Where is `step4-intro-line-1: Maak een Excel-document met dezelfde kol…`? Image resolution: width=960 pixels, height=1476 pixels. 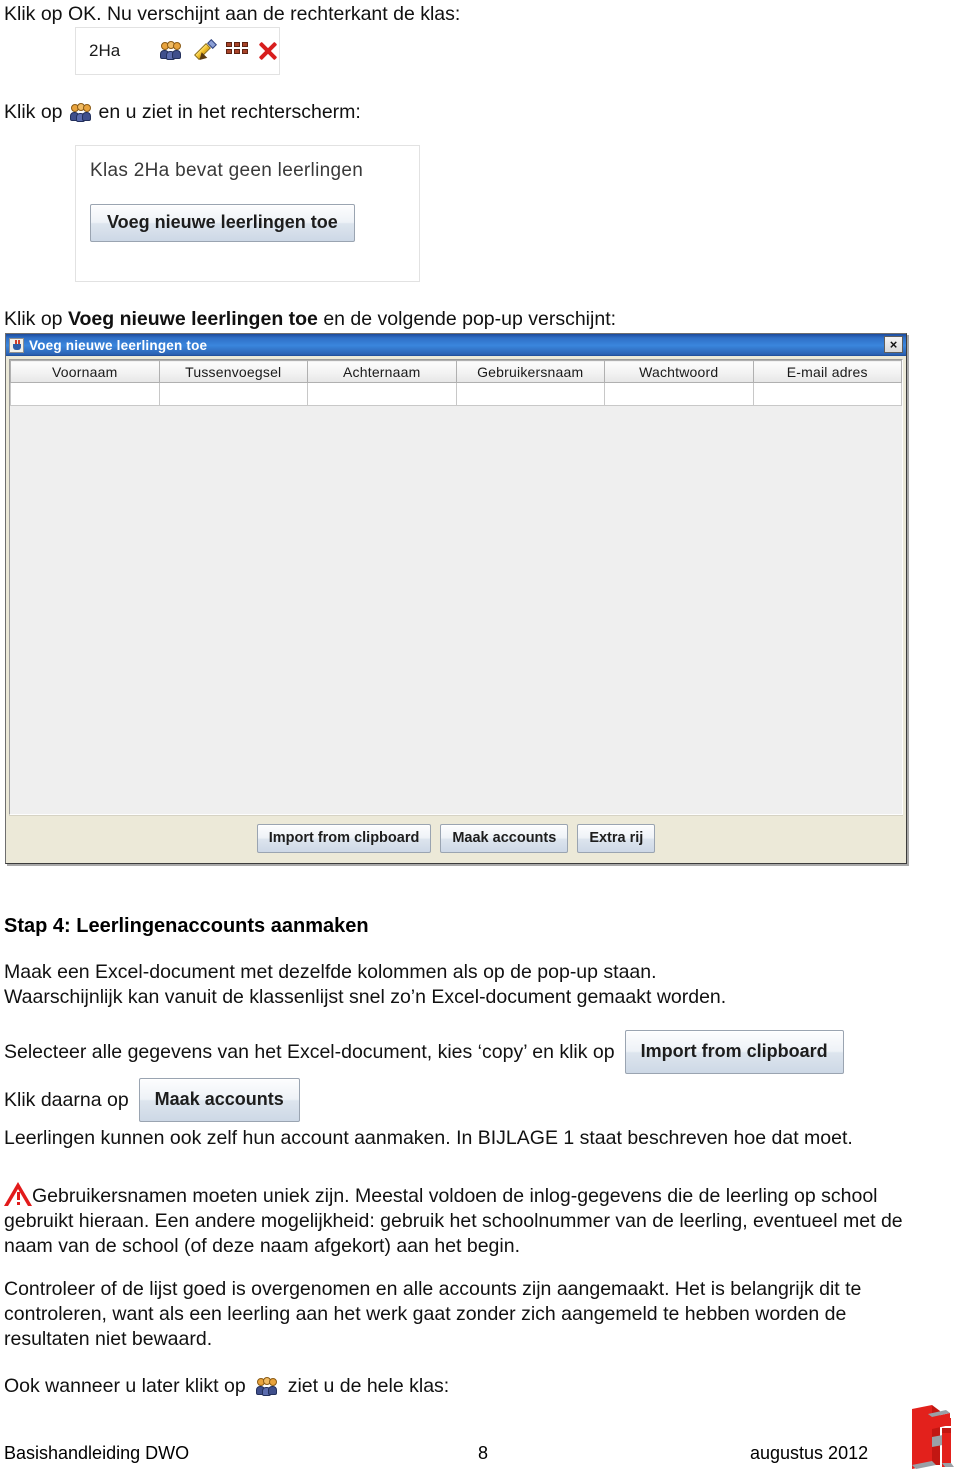
step4-intro-line-1: Maak een Excel-document met dezelfde kol… is located at coordinates (330, 972).